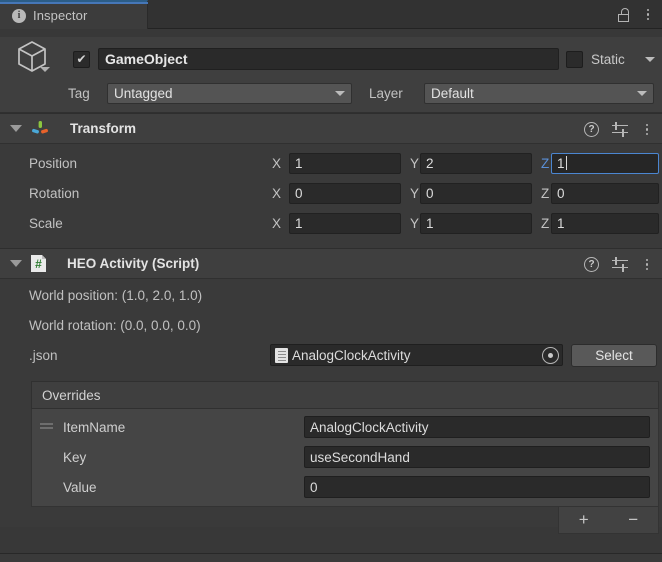  What do you see at coordinates (605, 193) in the screenshot?
I see `rotation-z-field: 0` at bounding box center [605, 193].